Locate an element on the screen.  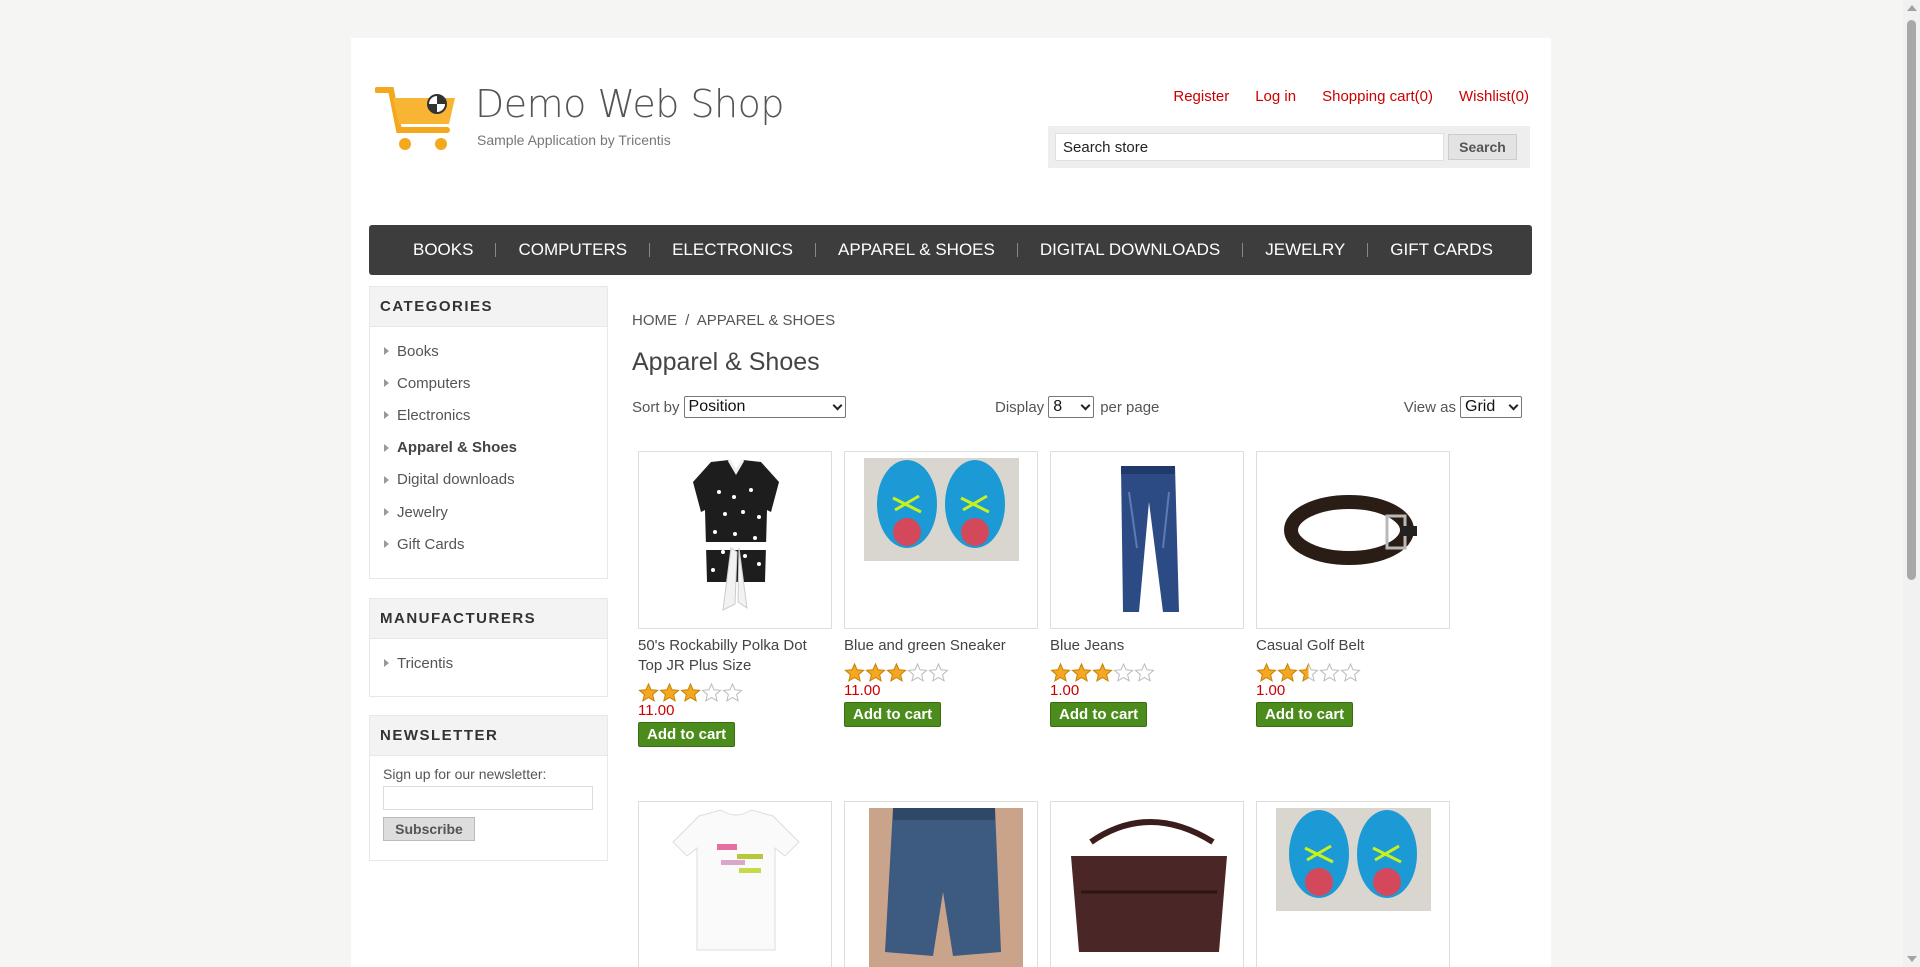
newsletter-email-input is located at coordinates (488, 798).